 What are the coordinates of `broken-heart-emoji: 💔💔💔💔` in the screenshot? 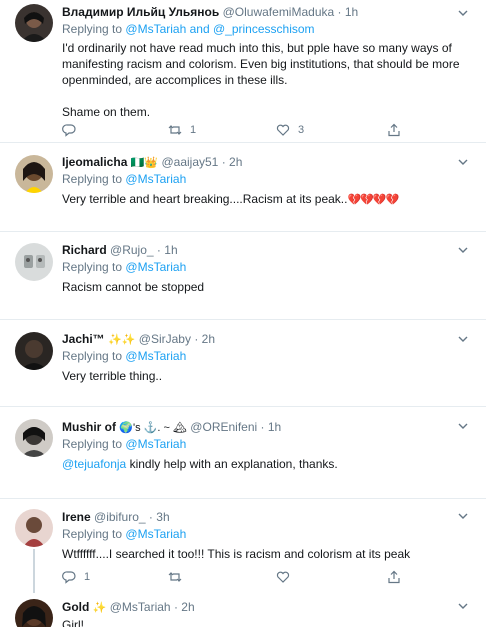 It's located at (373, 200).